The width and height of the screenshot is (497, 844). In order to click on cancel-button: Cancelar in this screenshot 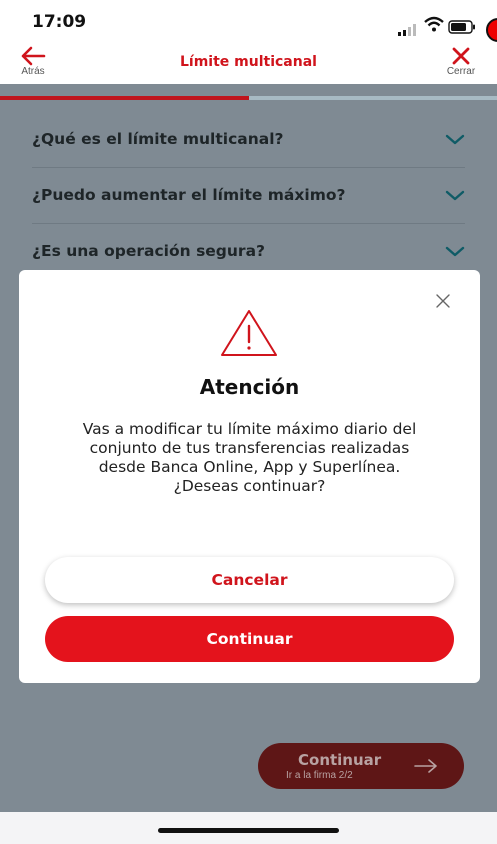, I will do `click(249, 580)`.